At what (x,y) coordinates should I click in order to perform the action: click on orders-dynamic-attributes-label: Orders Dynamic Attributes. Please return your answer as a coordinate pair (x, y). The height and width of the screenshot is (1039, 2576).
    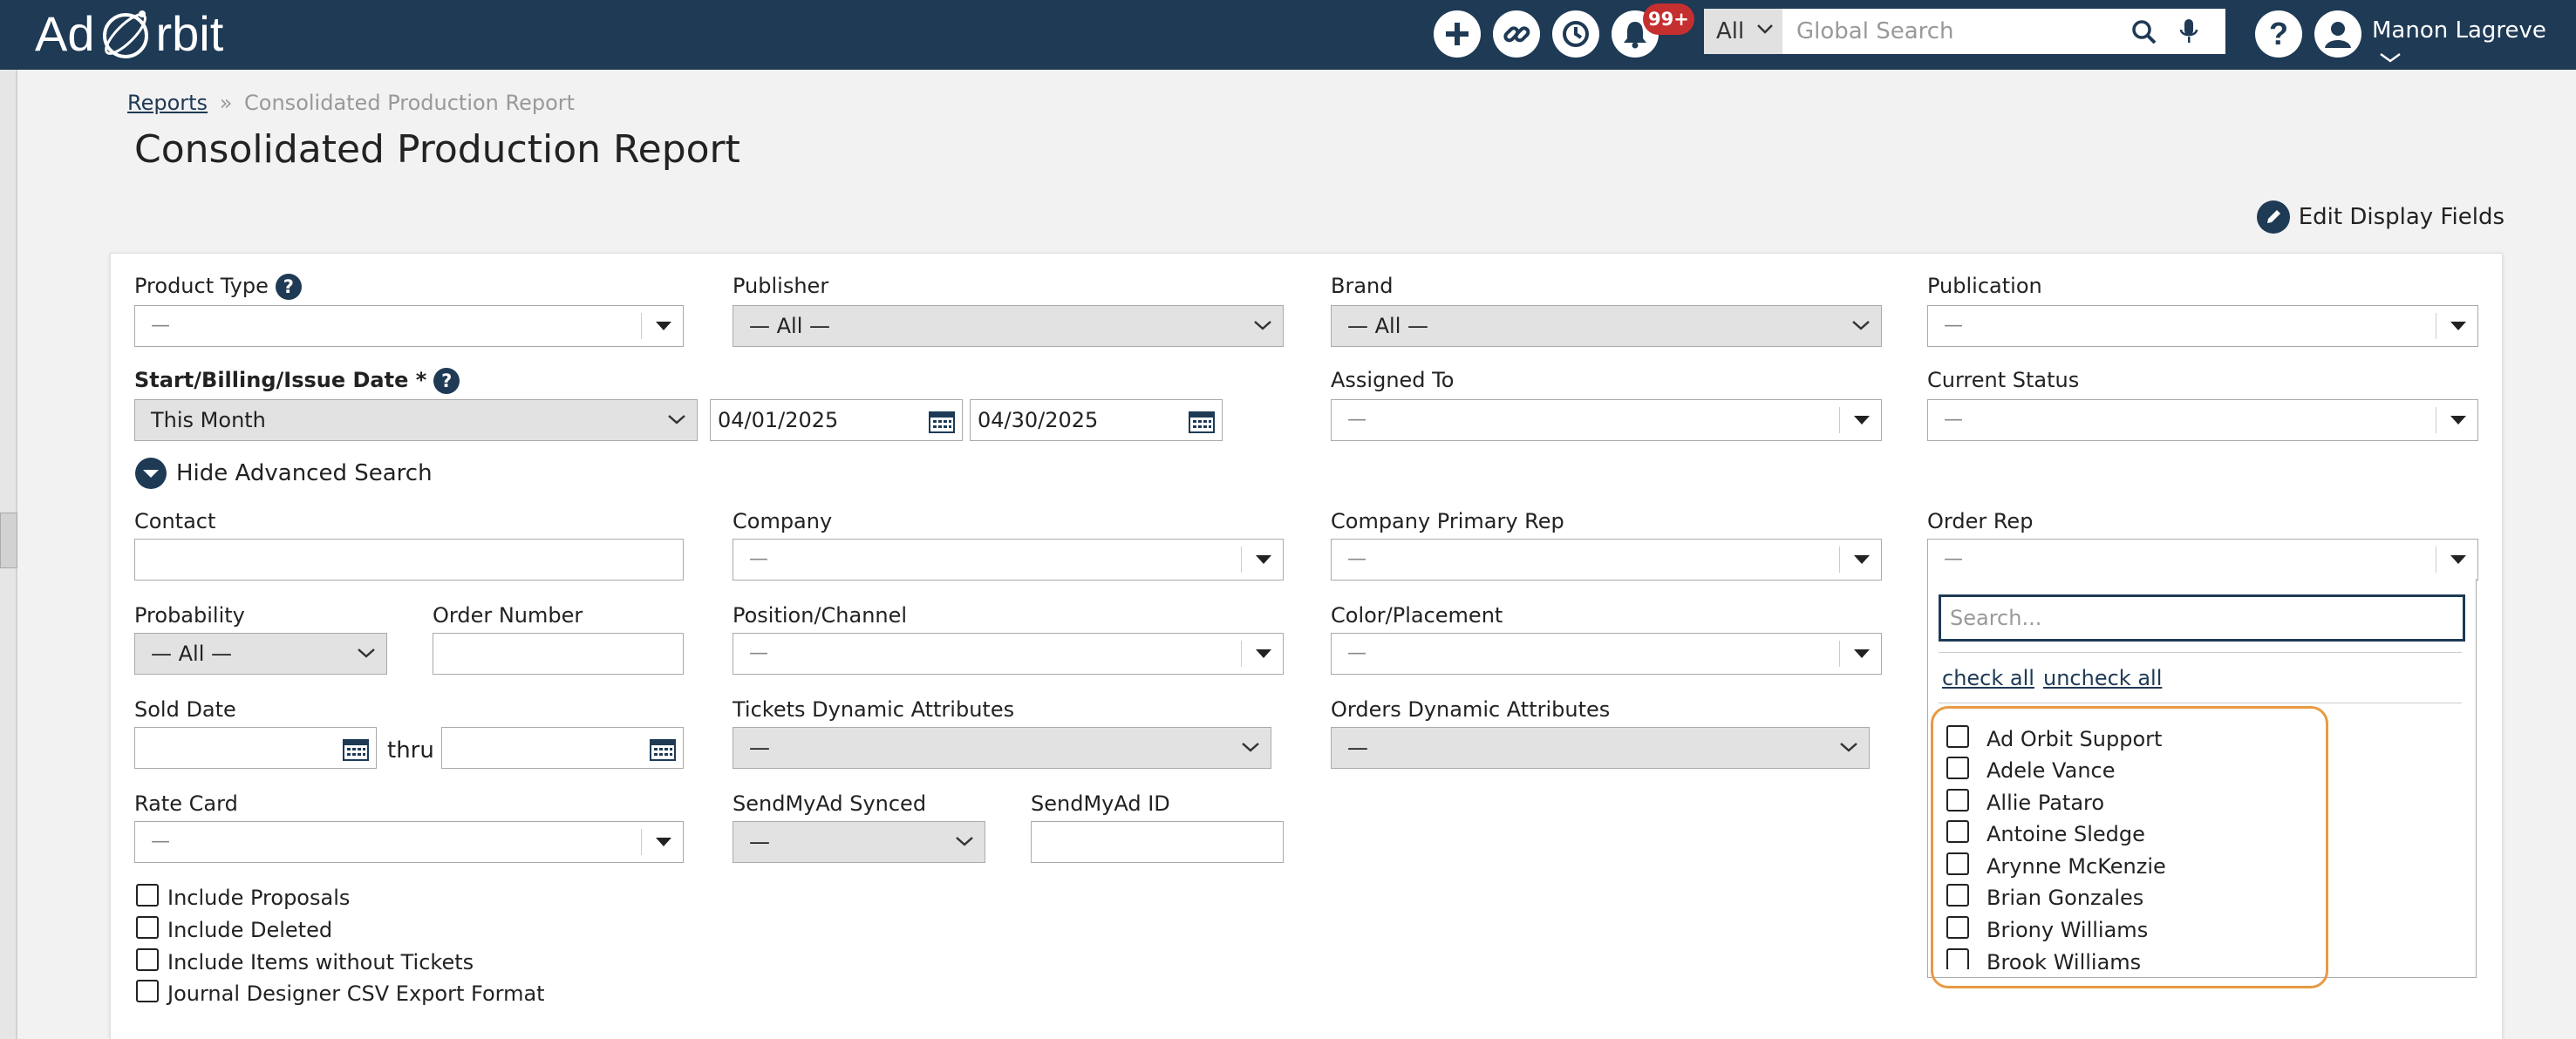
    Looking at the image, I should click on (1471, 709).